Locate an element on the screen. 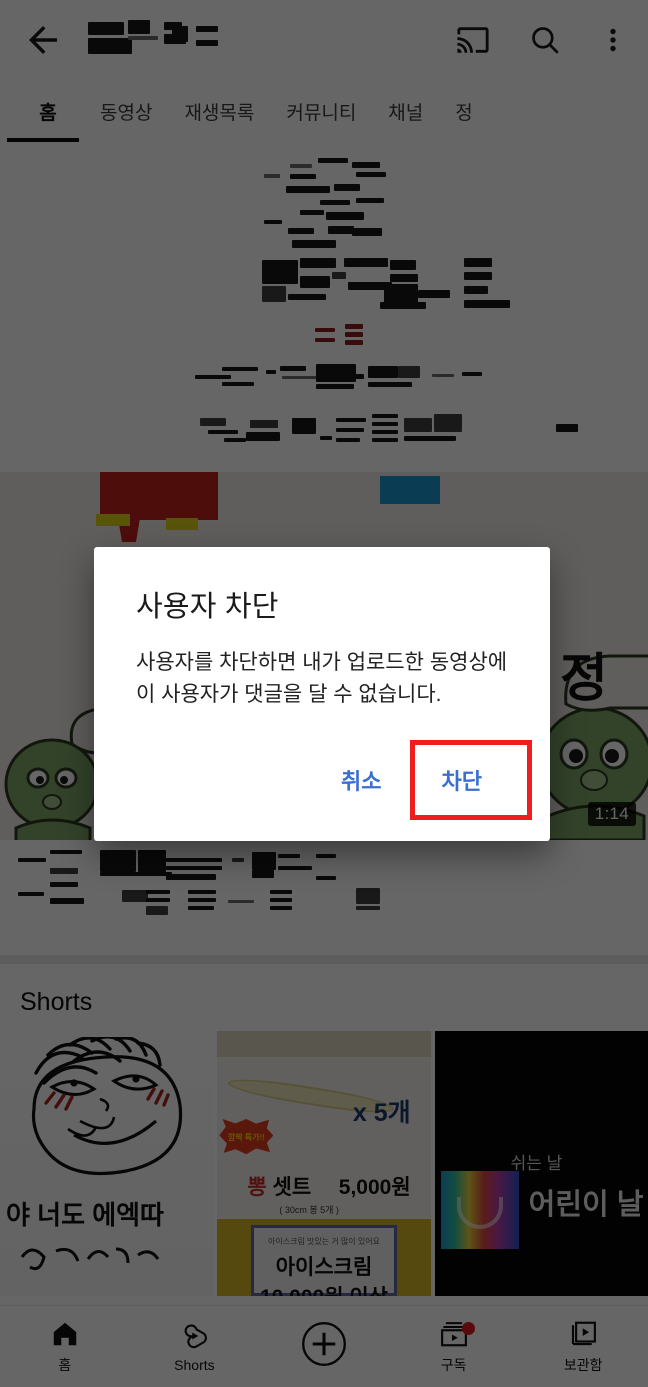  block-confirm-button: 차단 is located at coordinates (462, 780).